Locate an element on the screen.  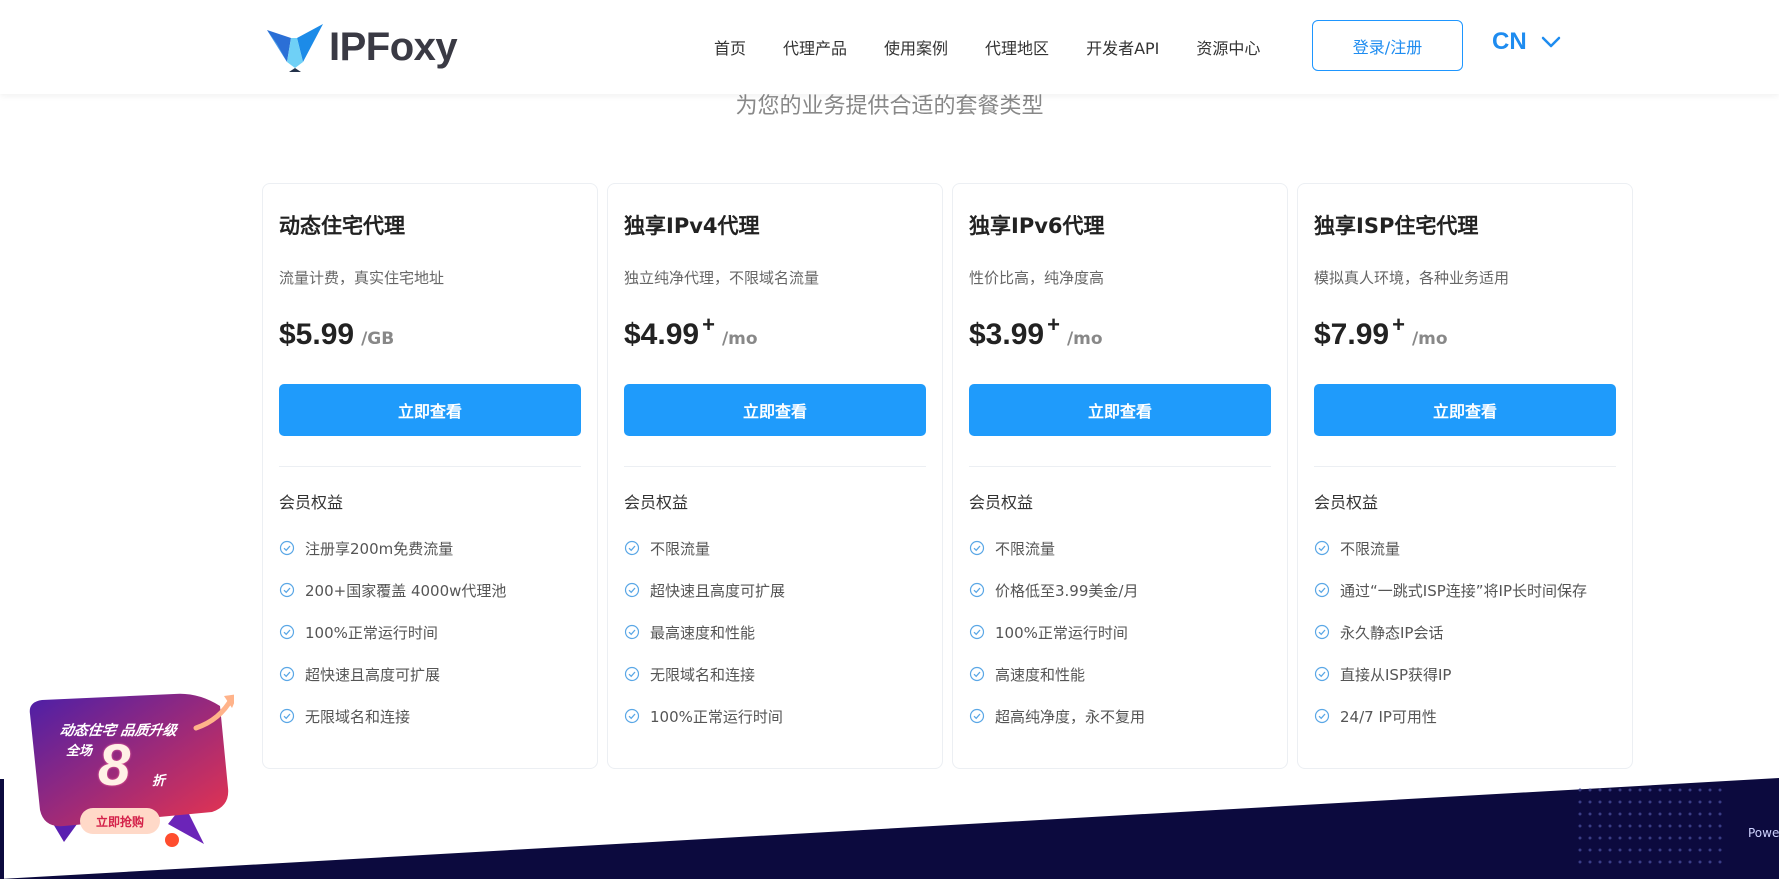
feature-item: 通过“一跳式ISP连接”将IP长时间保存 is located at coordinates (1465, 590).